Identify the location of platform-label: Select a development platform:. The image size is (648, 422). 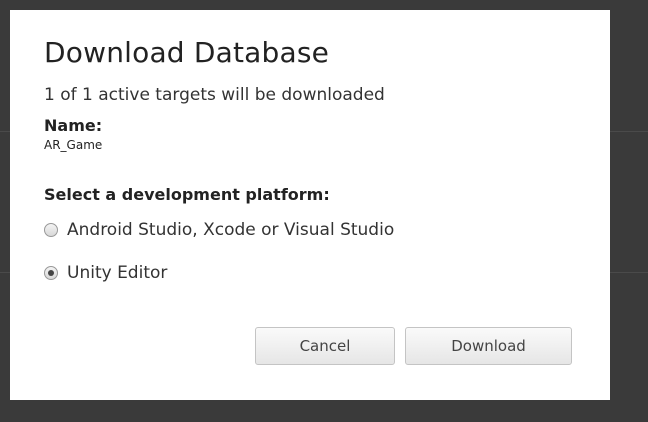
(187, 194).